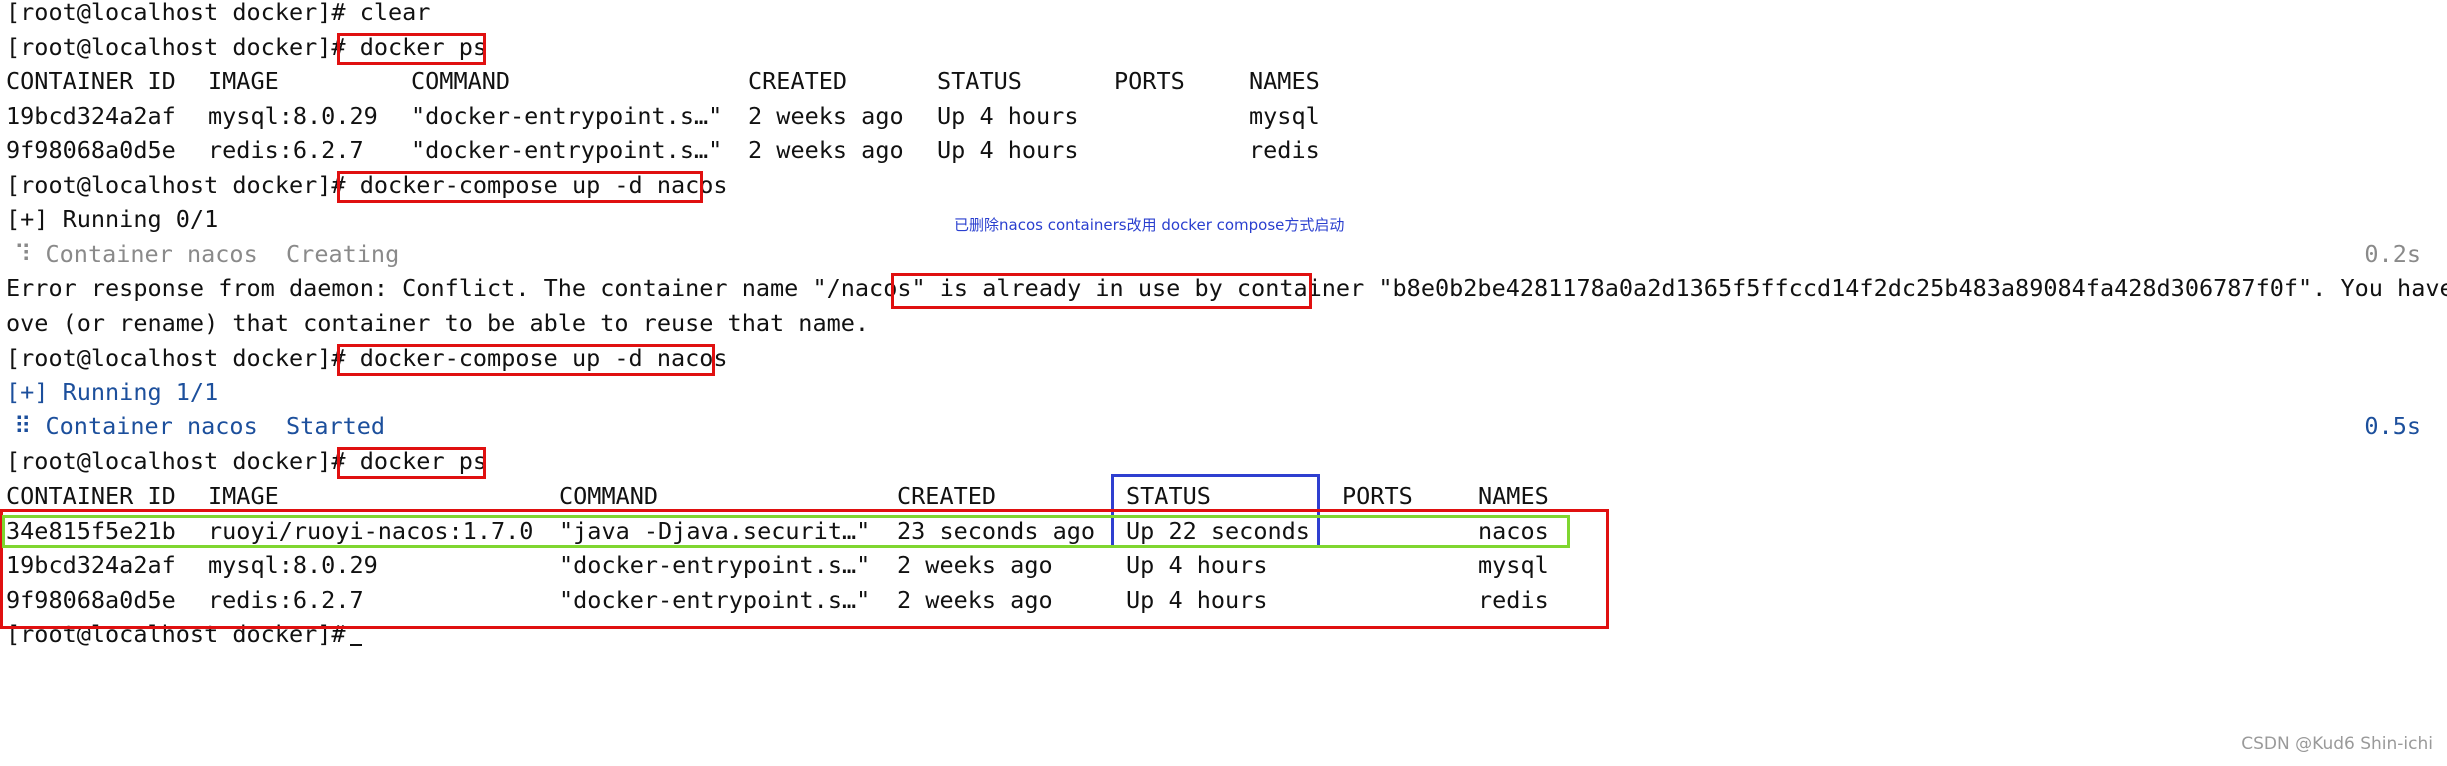 The image size is (2447, 766). What do you see at coordinates (112, 219) in the screenshot?
I see `progress-line: [+] Running 0/1` at bounding box center [112, 219].